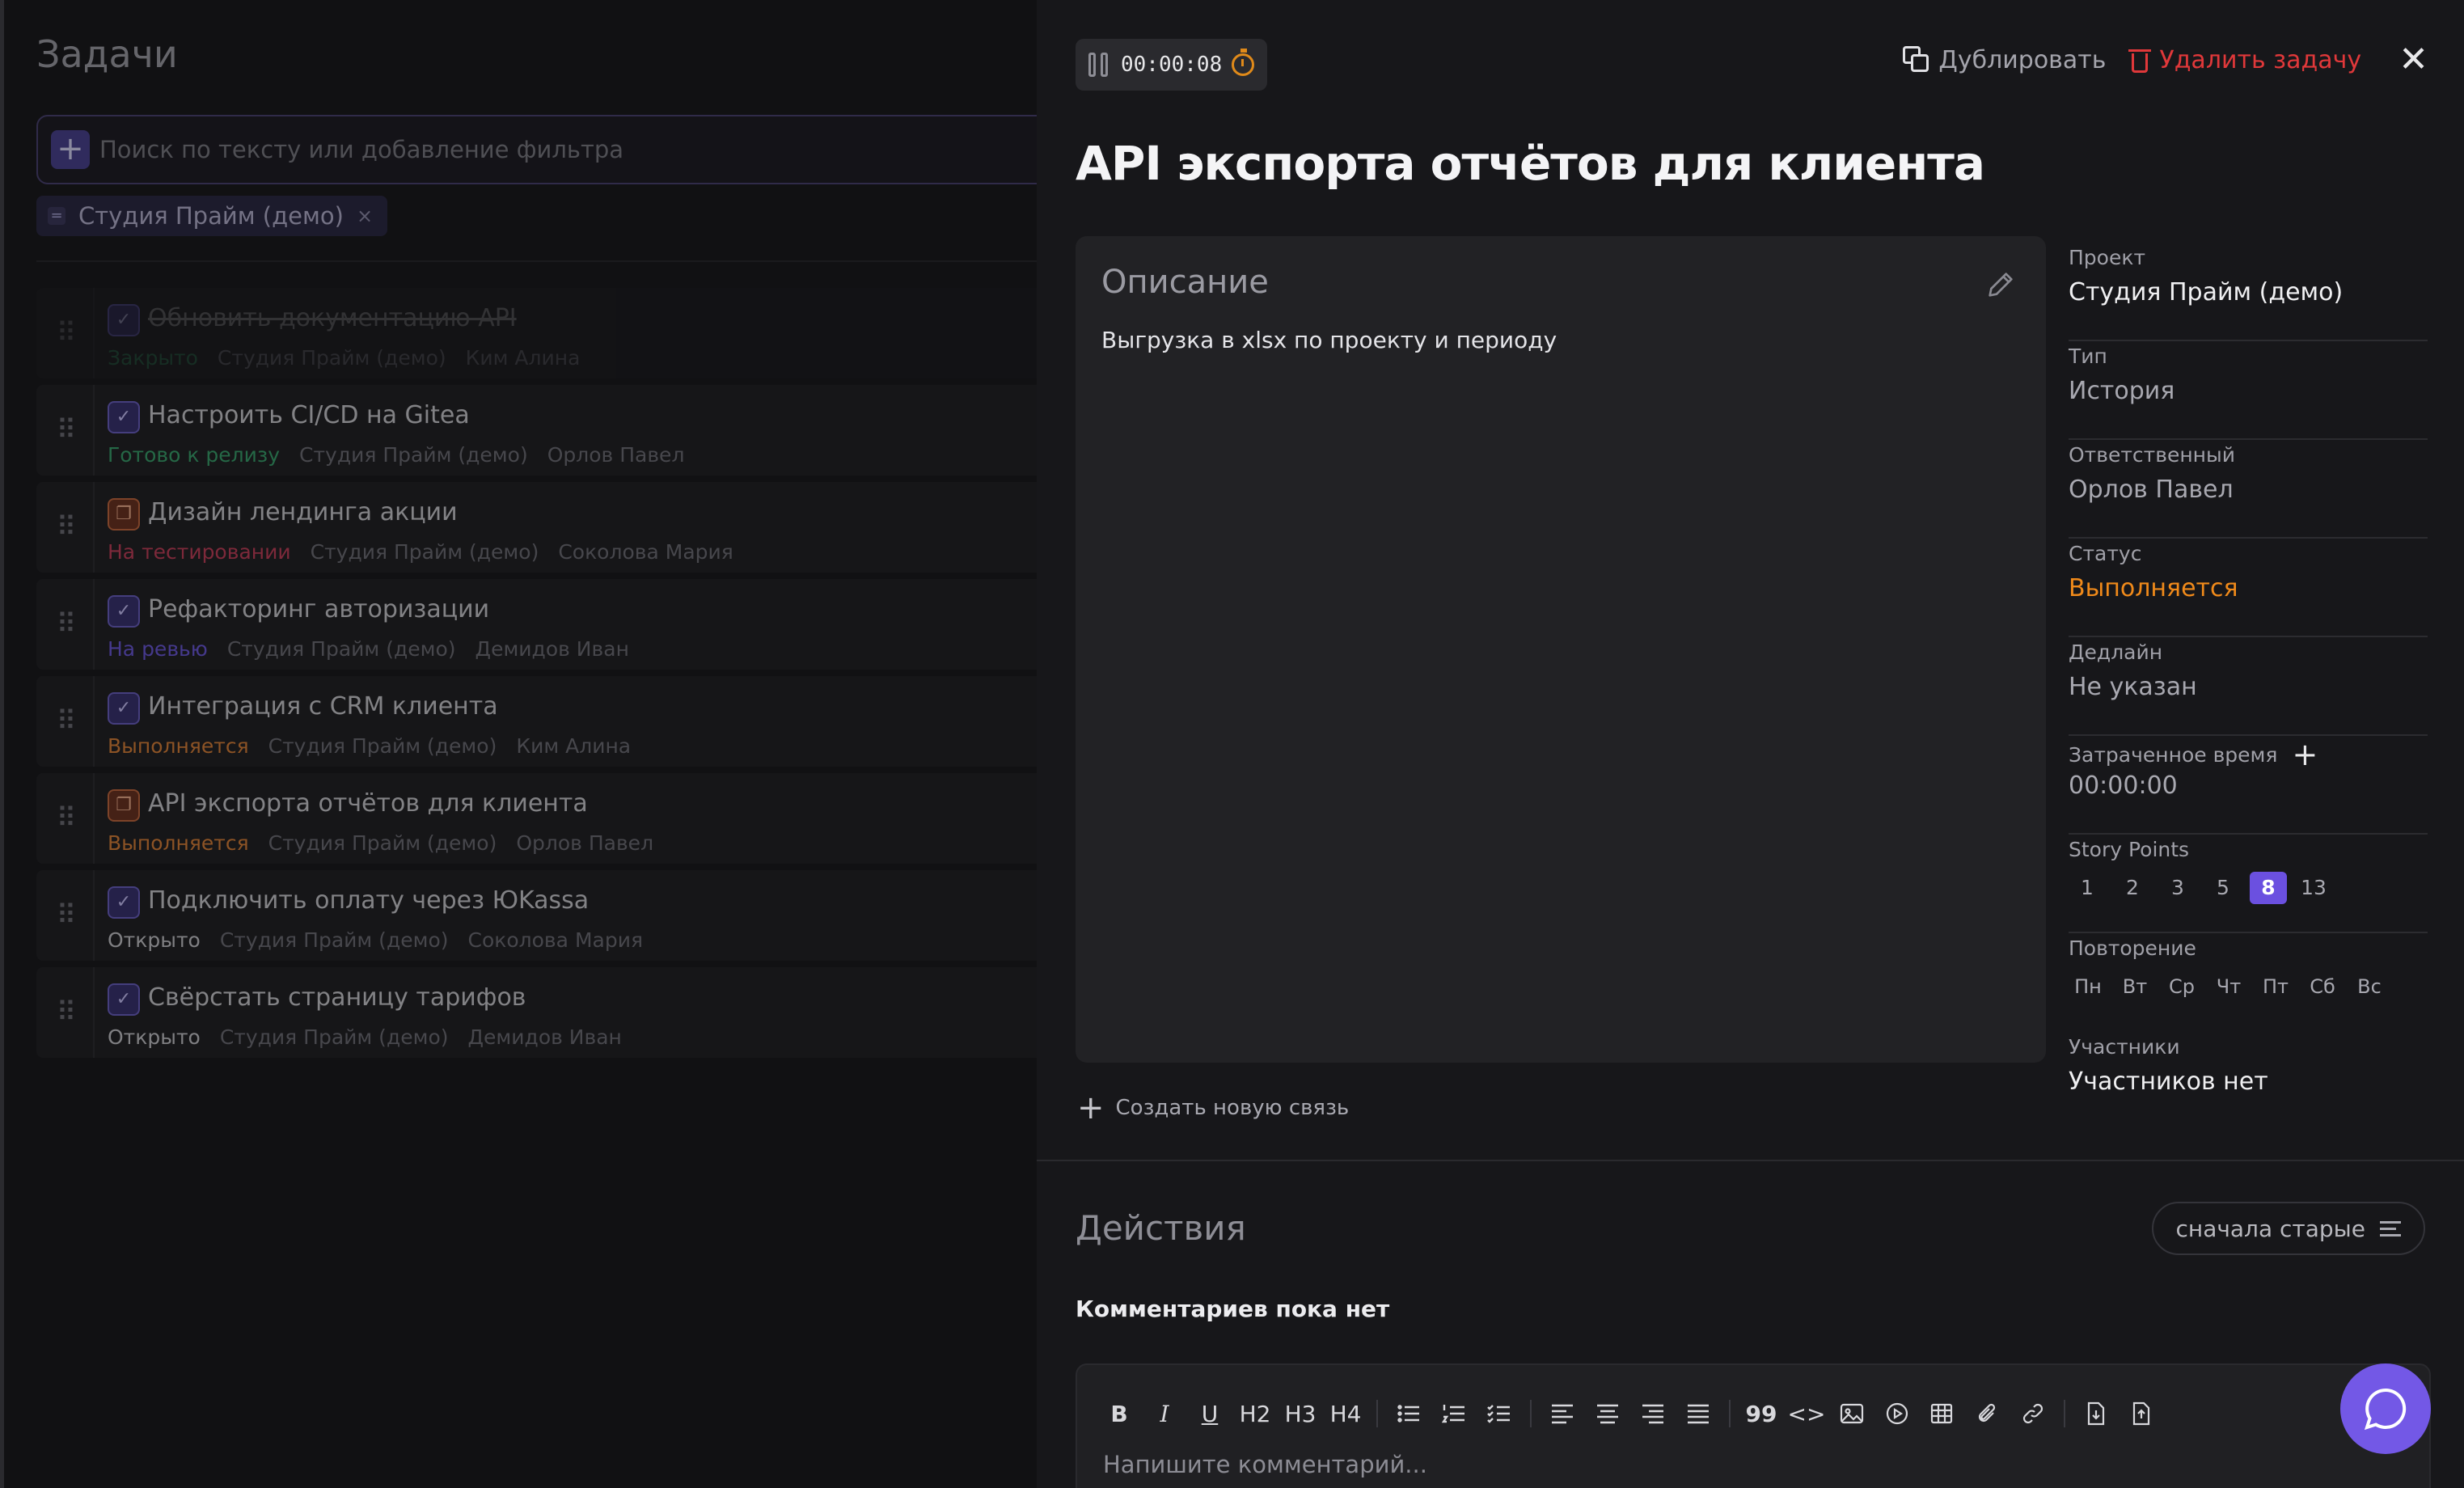 The image size is (2464, 1488). I want to click on sort-button: сначала старые, so click(2288, 1228).